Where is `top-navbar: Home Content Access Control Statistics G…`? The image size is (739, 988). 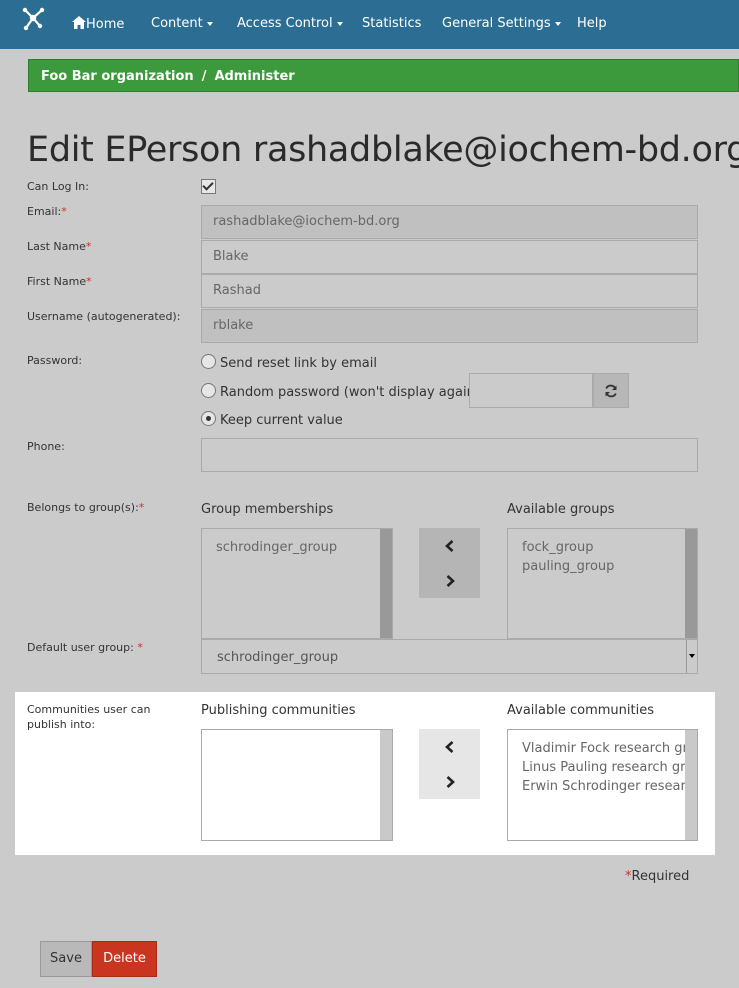
top-navbar: Home Content Access Control Statistics G… is located at coordinates (369, 24).